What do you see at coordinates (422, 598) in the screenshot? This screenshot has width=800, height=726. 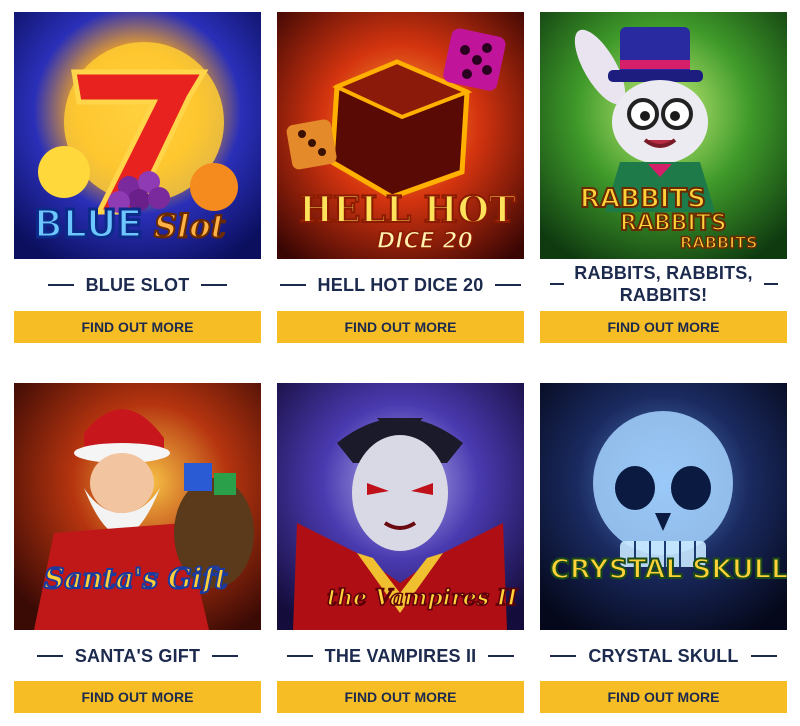 I see `vampires-logo: the Vampires II` at bounding box center [422, 598].